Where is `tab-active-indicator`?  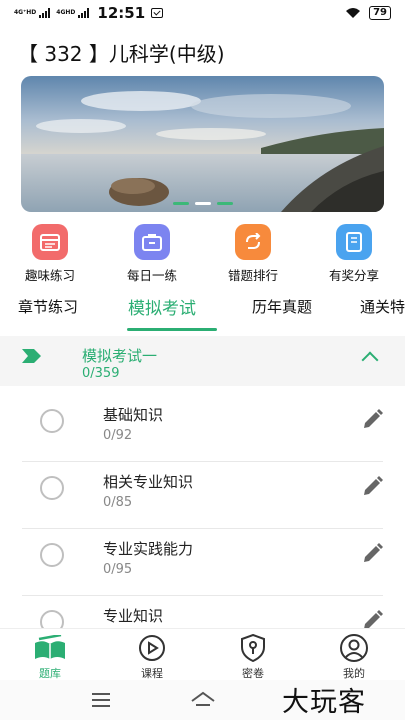 tab-active-indicator is located at coordinates (172, 329).